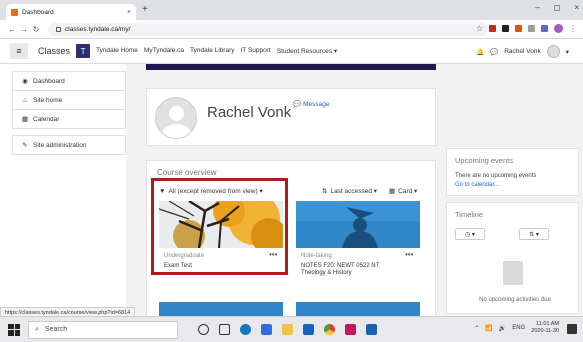 The height and width of the screenshot is (342, 583). I want to click on extension-dark-icon, so click(505, 28).